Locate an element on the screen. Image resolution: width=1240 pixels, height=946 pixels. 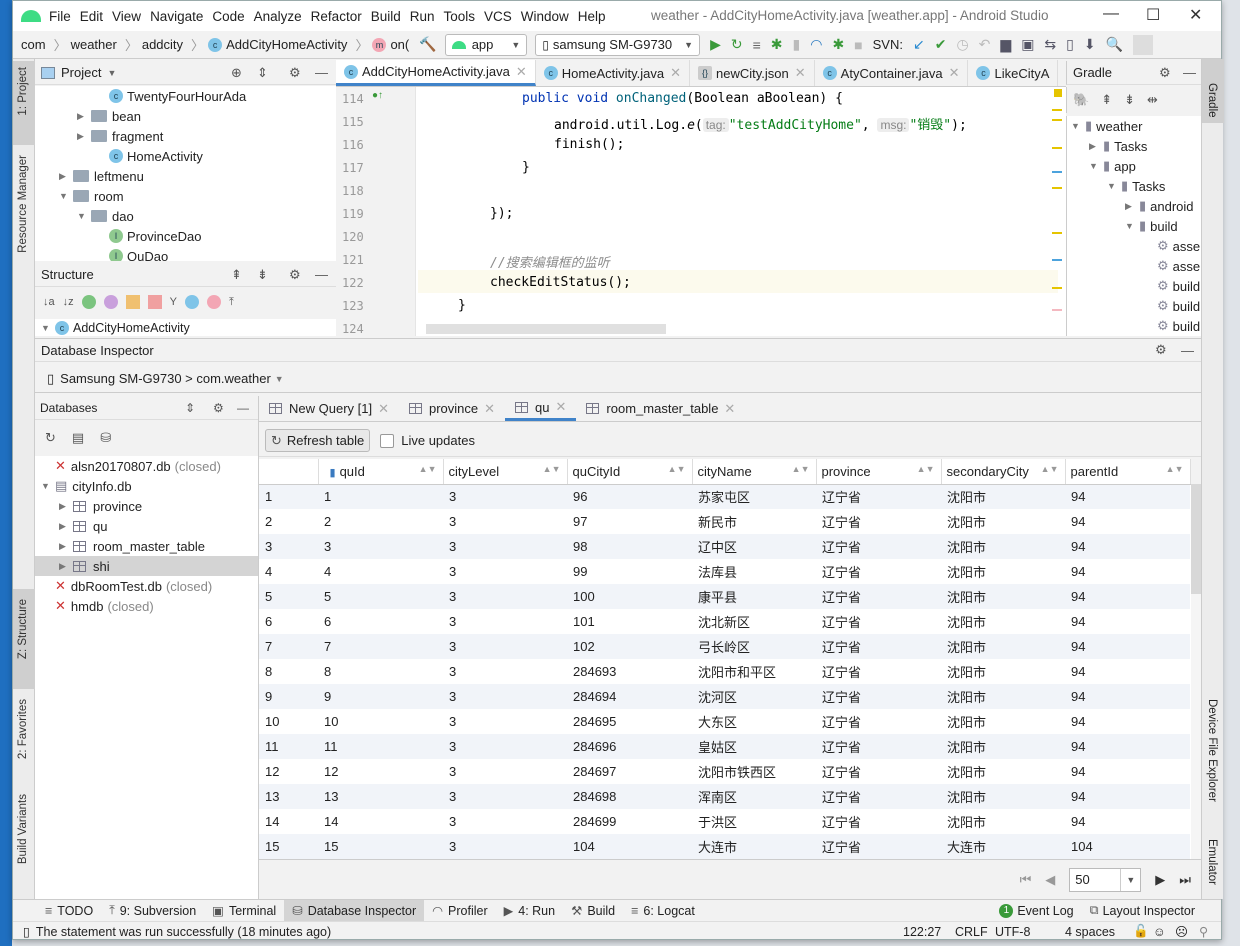
table-cell: 284693 is located at coordinates (629, 671).